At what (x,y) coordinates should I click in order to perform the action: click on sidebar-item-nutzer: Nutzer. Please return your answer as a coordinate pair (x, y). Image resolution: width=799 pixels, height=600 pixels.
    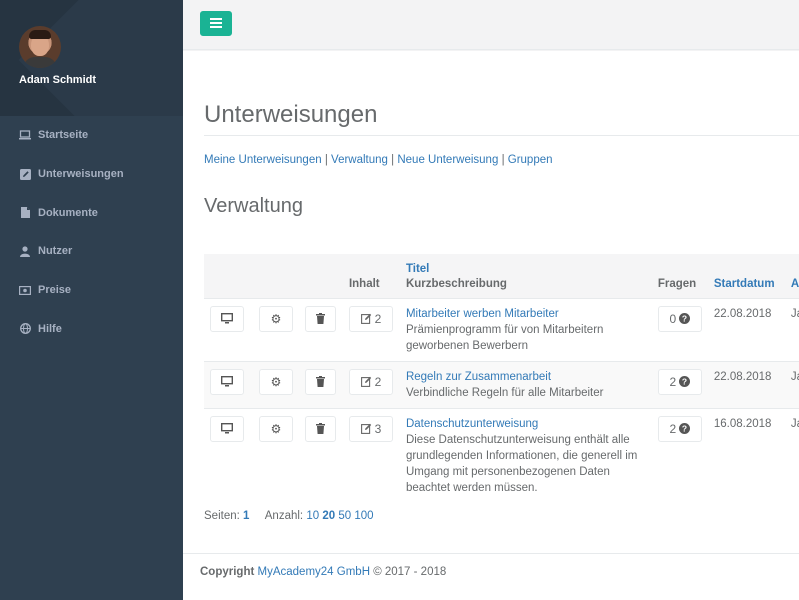
    Looking at the image, I should click on (91, 251).